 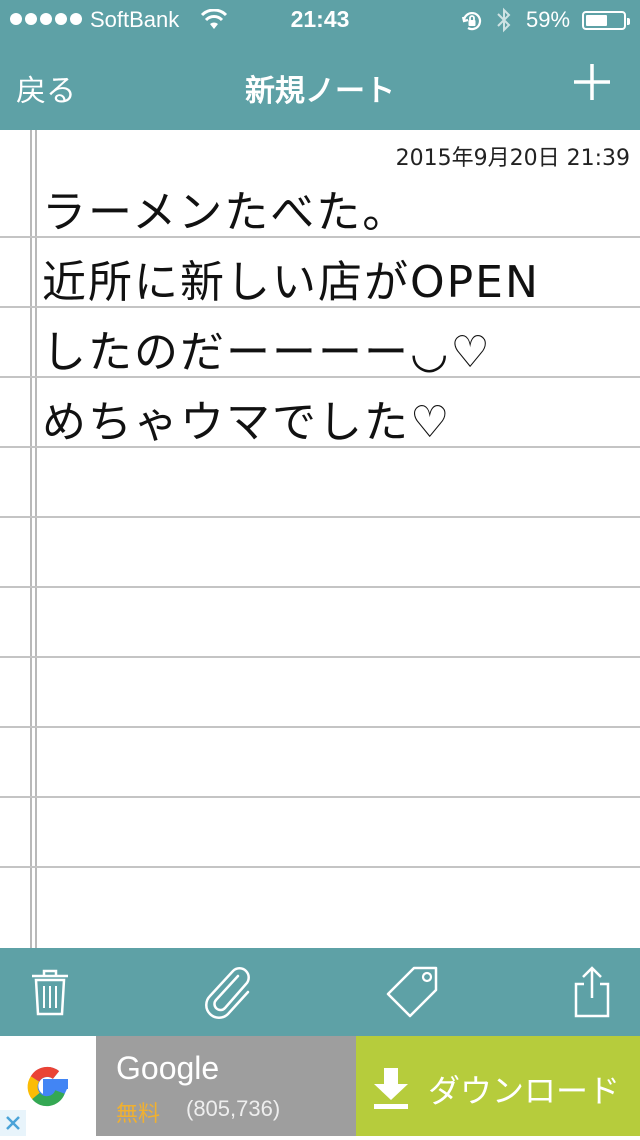 What do you see at coordinates (48, 1086) in the screenshot?
I see `ad-logo` at bounding box center [48, 1086].